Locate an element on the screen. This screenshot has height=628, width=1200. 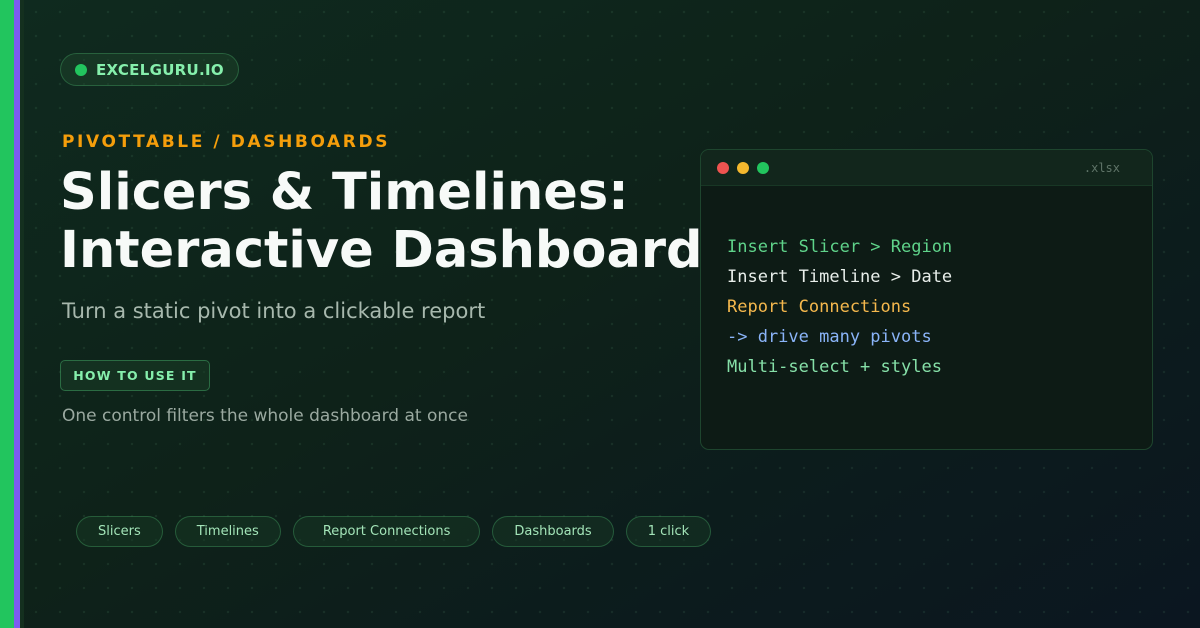
accent-stripe-dark is located at coordinates (22, 314).